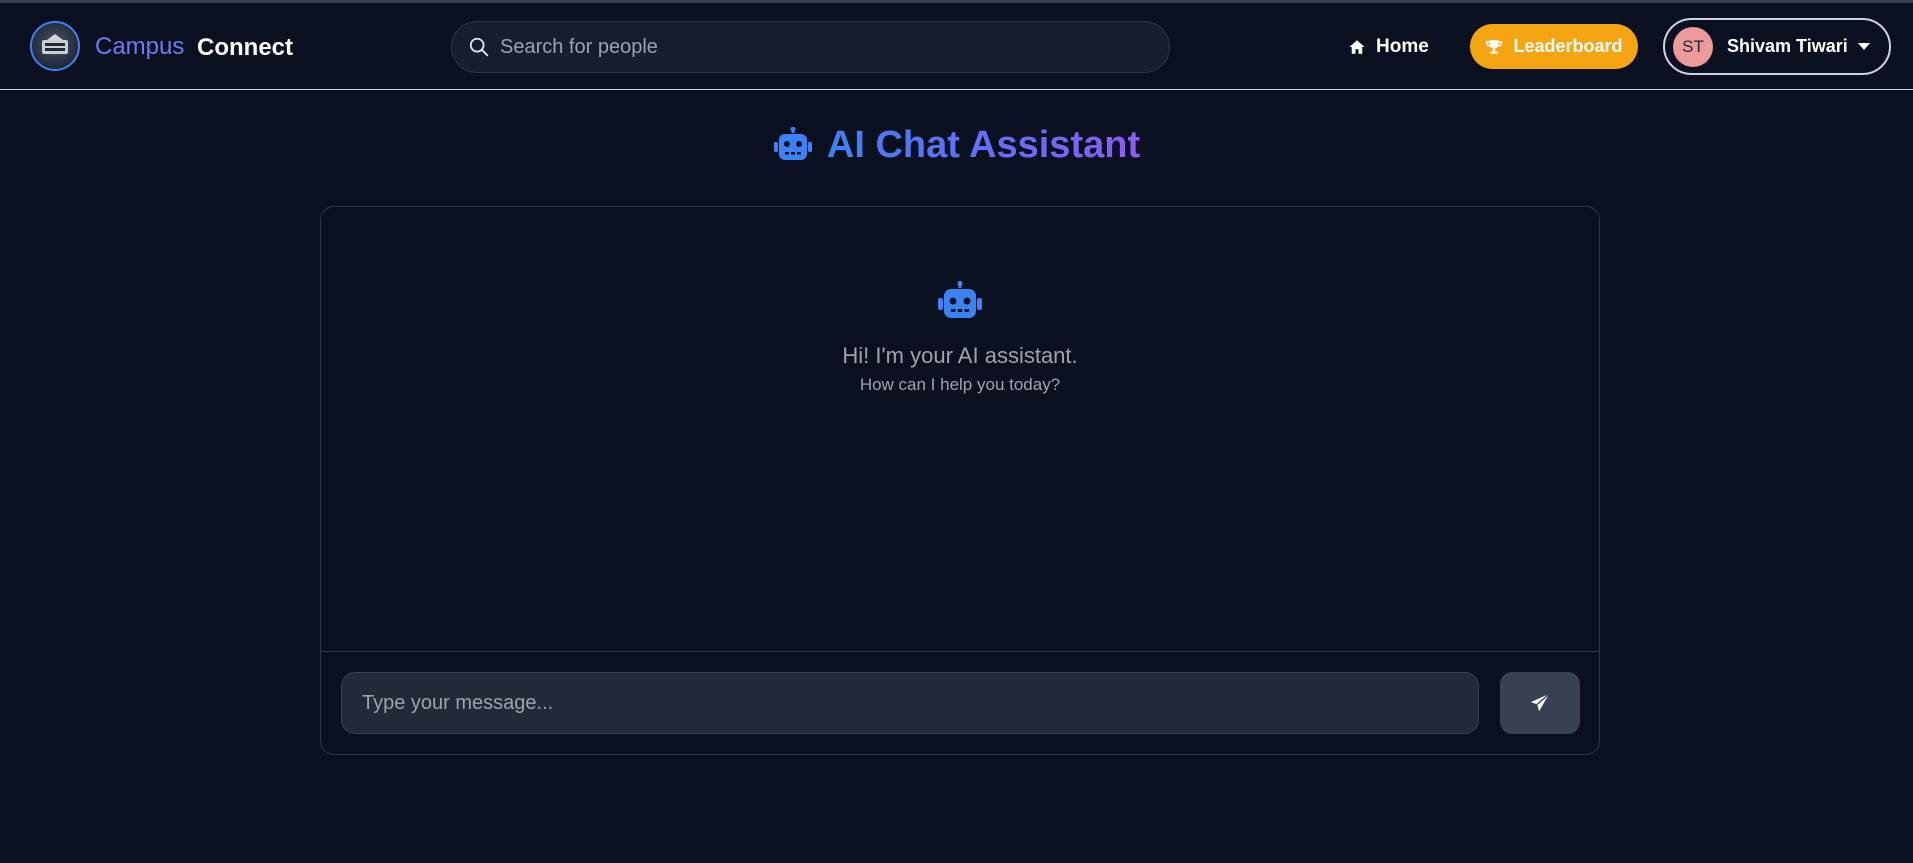 The image size is (1913, 863). Describe the element at coordinates (139, 47) in the screenshot. I see `brand-campus: Campus` at that location.